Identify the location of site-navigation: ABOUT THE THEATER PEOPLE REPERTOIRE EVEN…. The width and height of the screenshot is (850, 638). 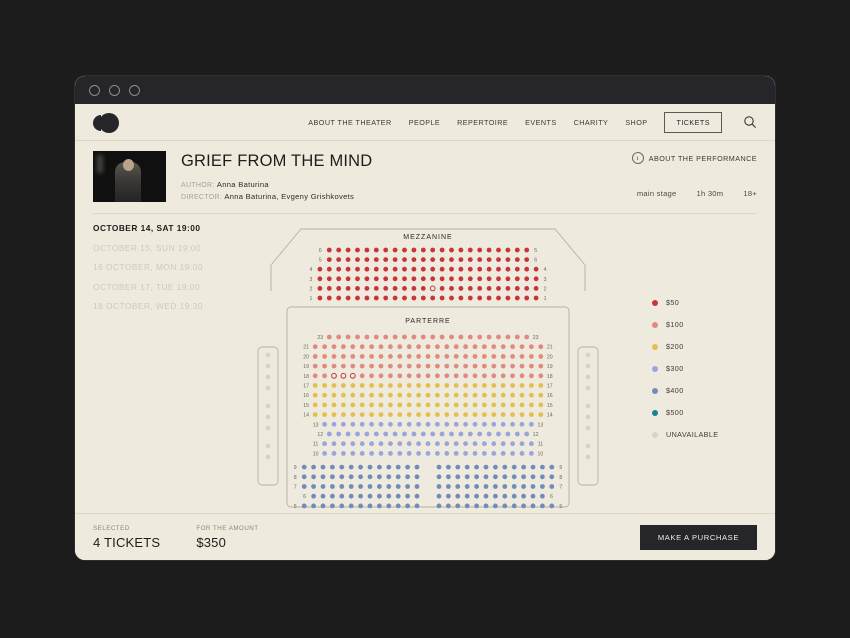
(425, 122).